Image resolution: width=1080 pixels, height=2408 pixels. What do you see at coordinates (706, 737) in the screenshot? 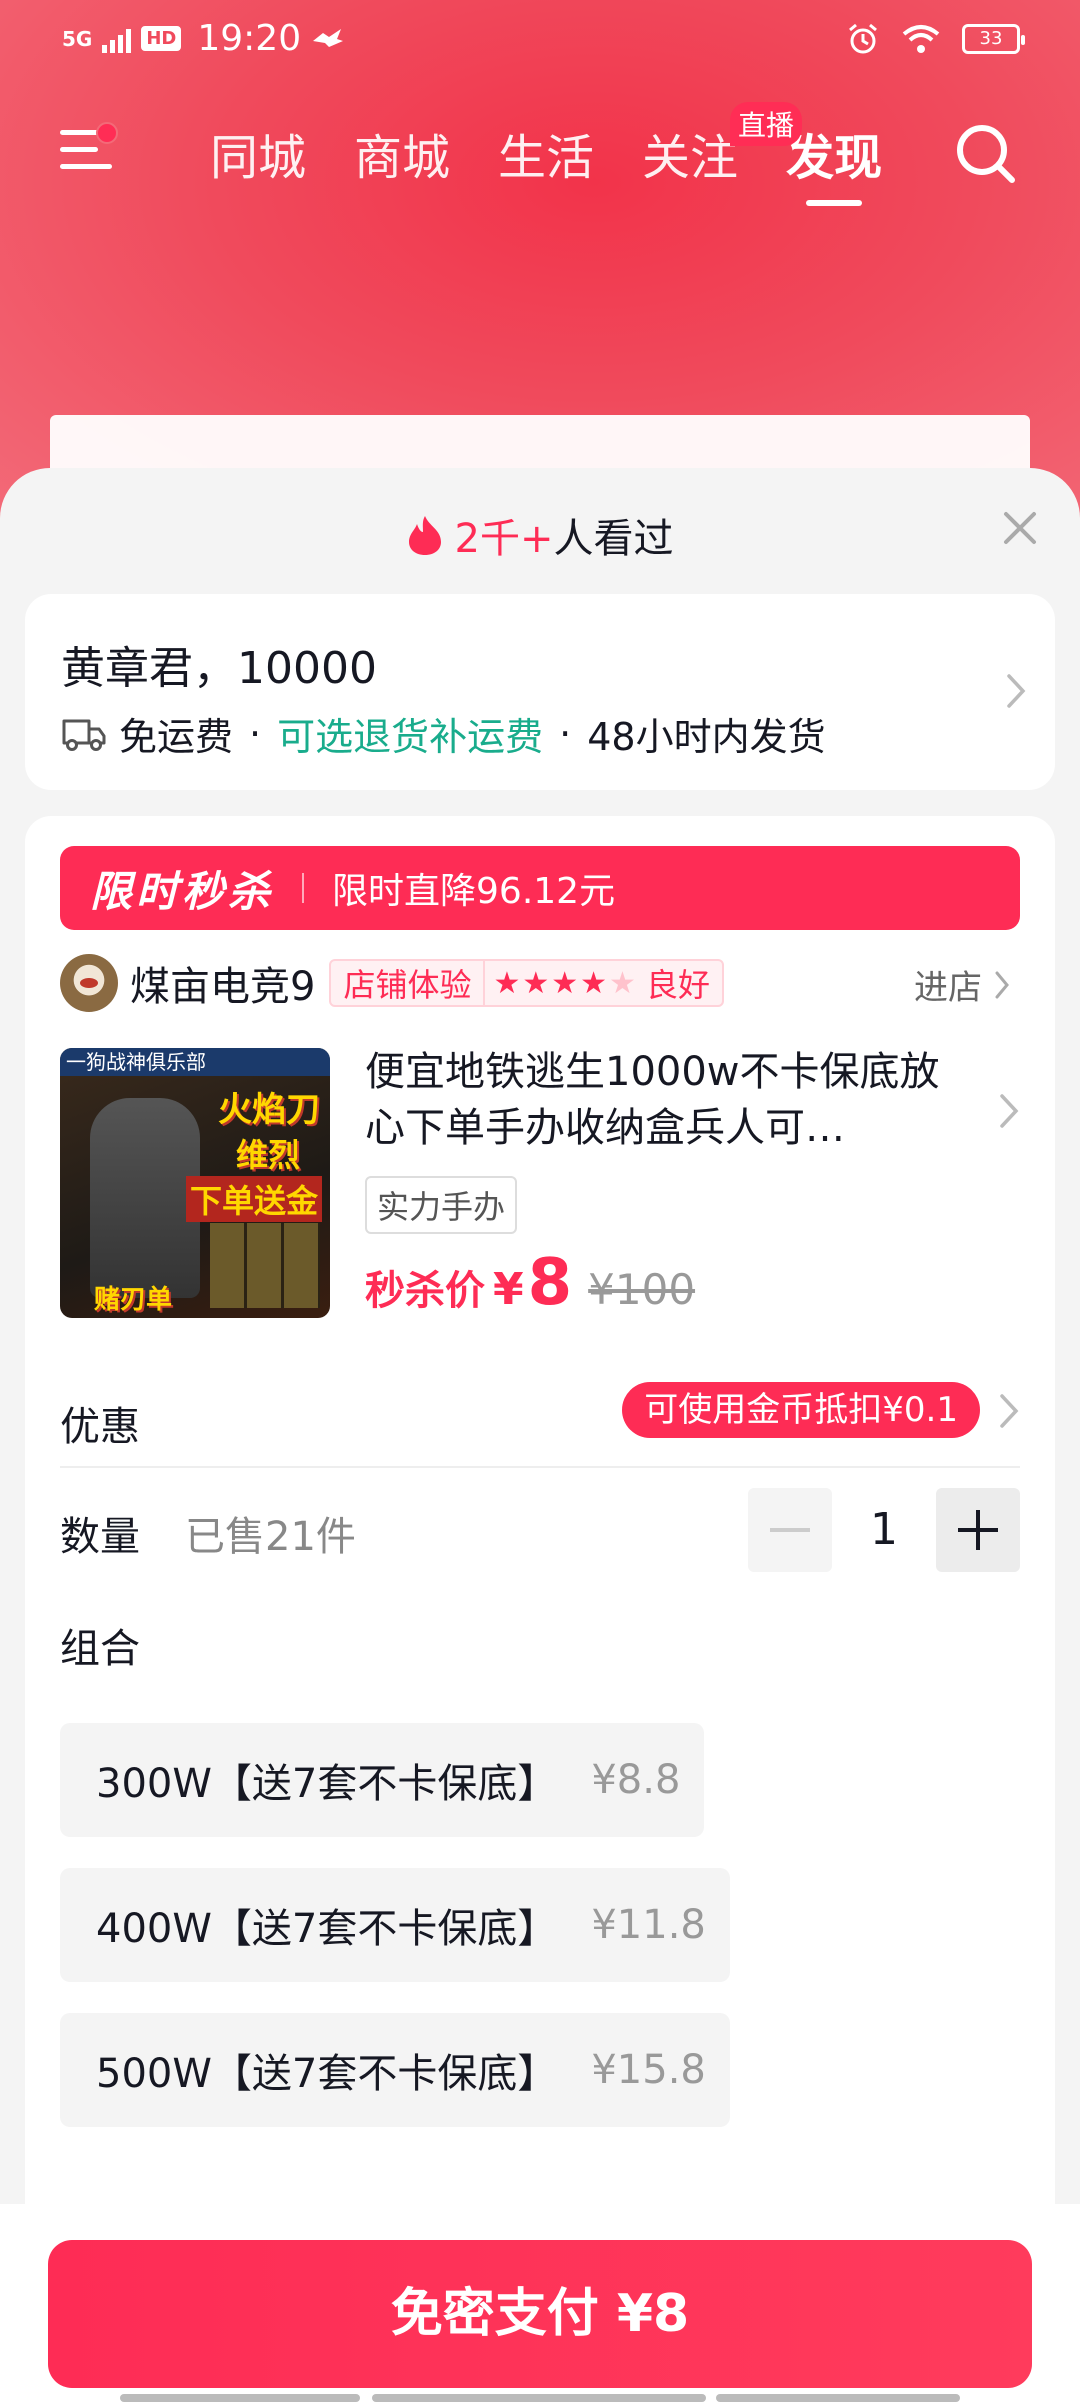
I see `dispatch-label: 48小时内发货` at bounding box center [706, 737].